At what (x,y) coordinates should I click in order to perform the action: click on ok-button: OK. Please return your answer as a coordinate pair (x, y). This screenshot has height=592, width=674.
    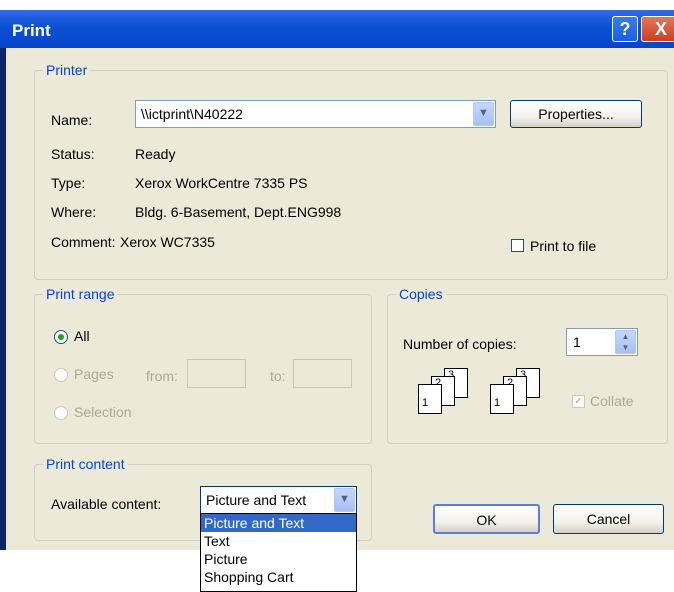
    Looking at the image, I should click on (486, 519).